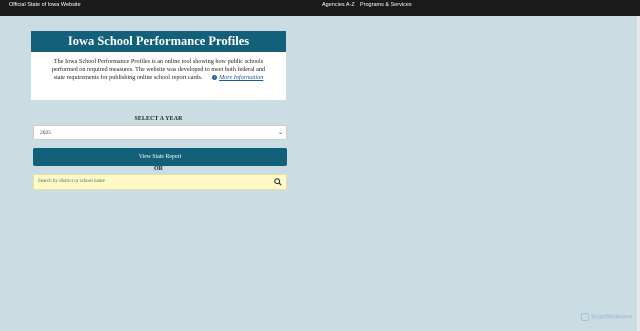  I want to click on select-year-label: SELECT A YEAR, so click(158, 119).